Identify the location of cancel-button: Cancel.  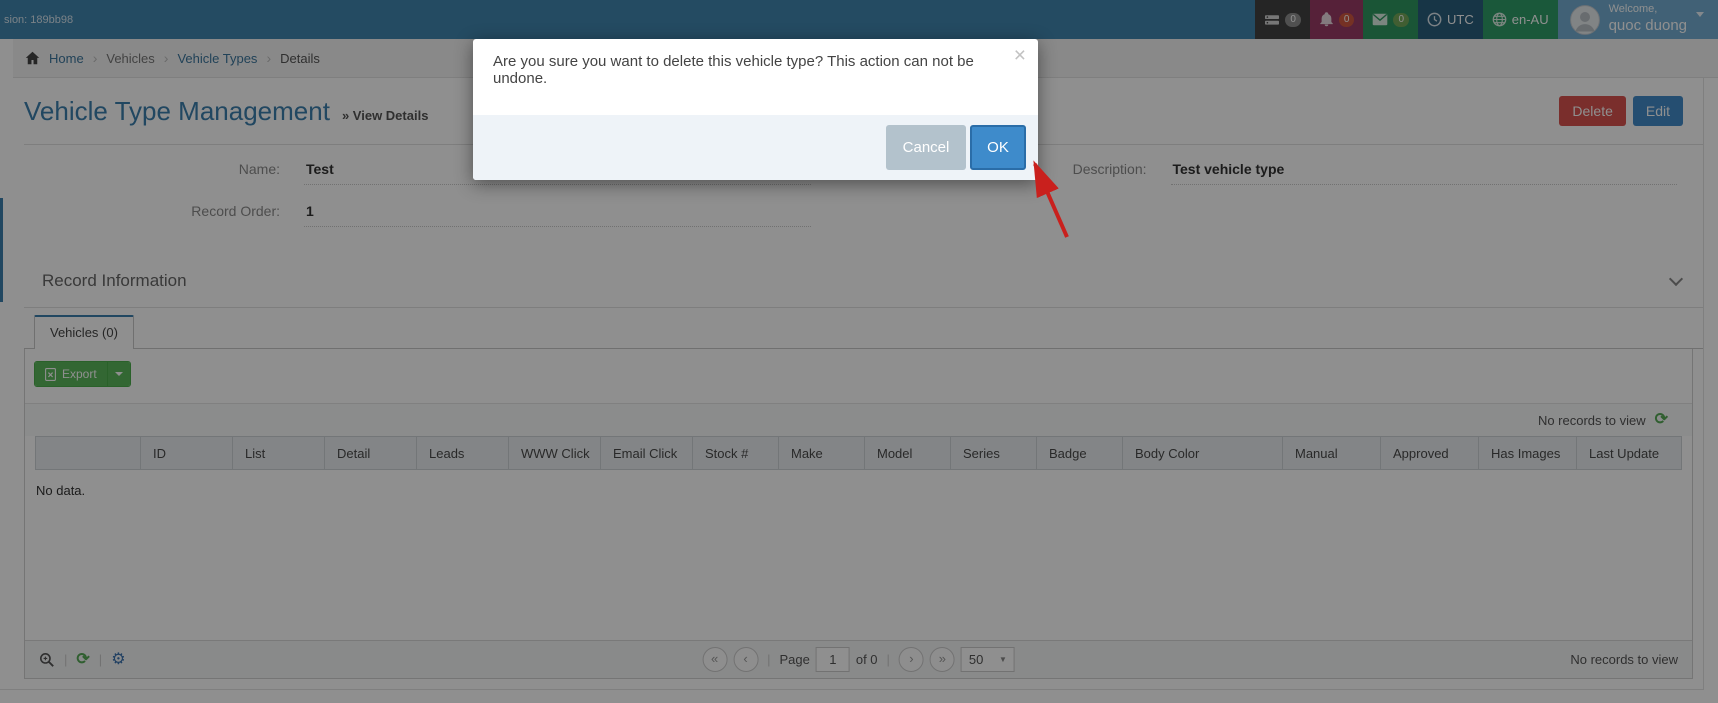
(926, 147).